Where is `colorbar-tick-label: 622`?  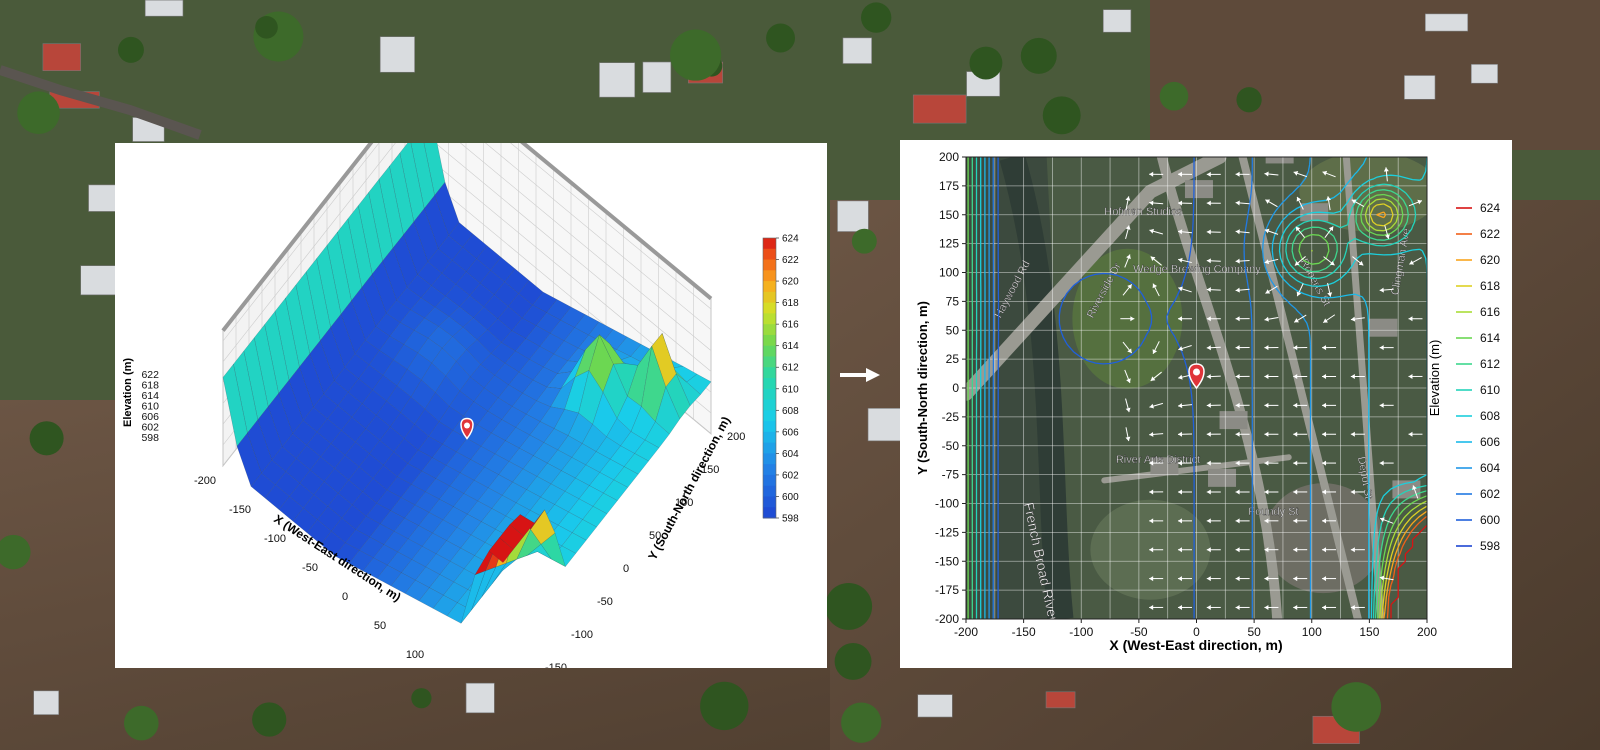
colorbar-tick-label: 622 is located at coordinates (790, 260).